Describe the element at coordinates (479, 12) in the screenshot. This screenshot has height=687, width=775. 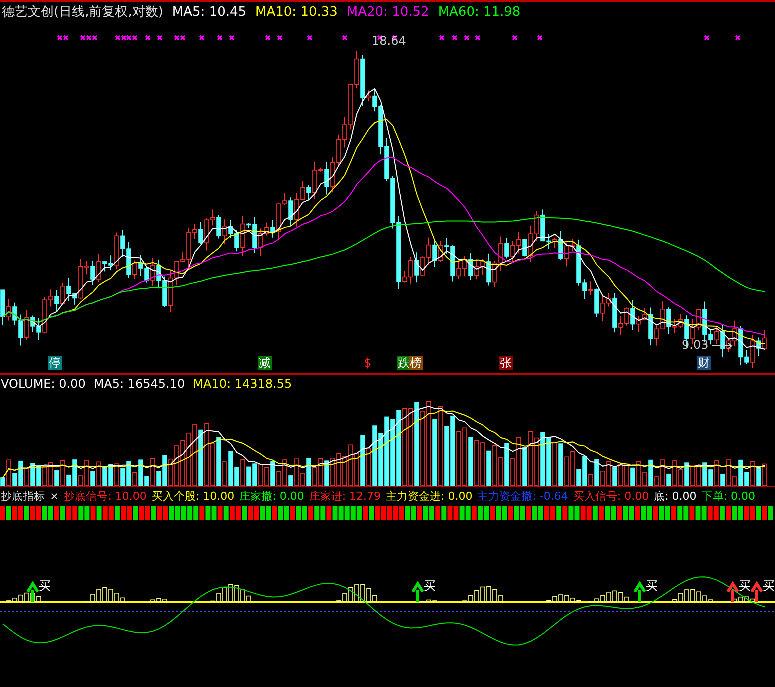
I see `ma-legend-value: MA60: 11.98` at that location.